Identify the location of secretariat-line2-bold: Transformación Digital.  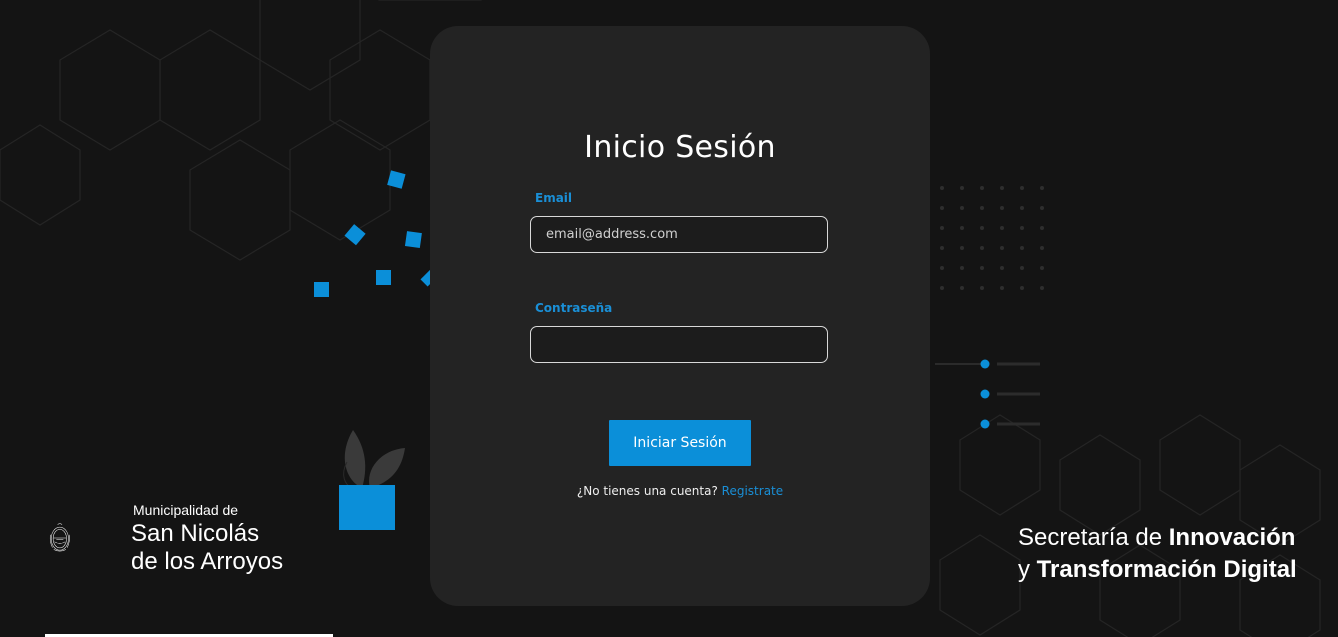
(1166, 569).